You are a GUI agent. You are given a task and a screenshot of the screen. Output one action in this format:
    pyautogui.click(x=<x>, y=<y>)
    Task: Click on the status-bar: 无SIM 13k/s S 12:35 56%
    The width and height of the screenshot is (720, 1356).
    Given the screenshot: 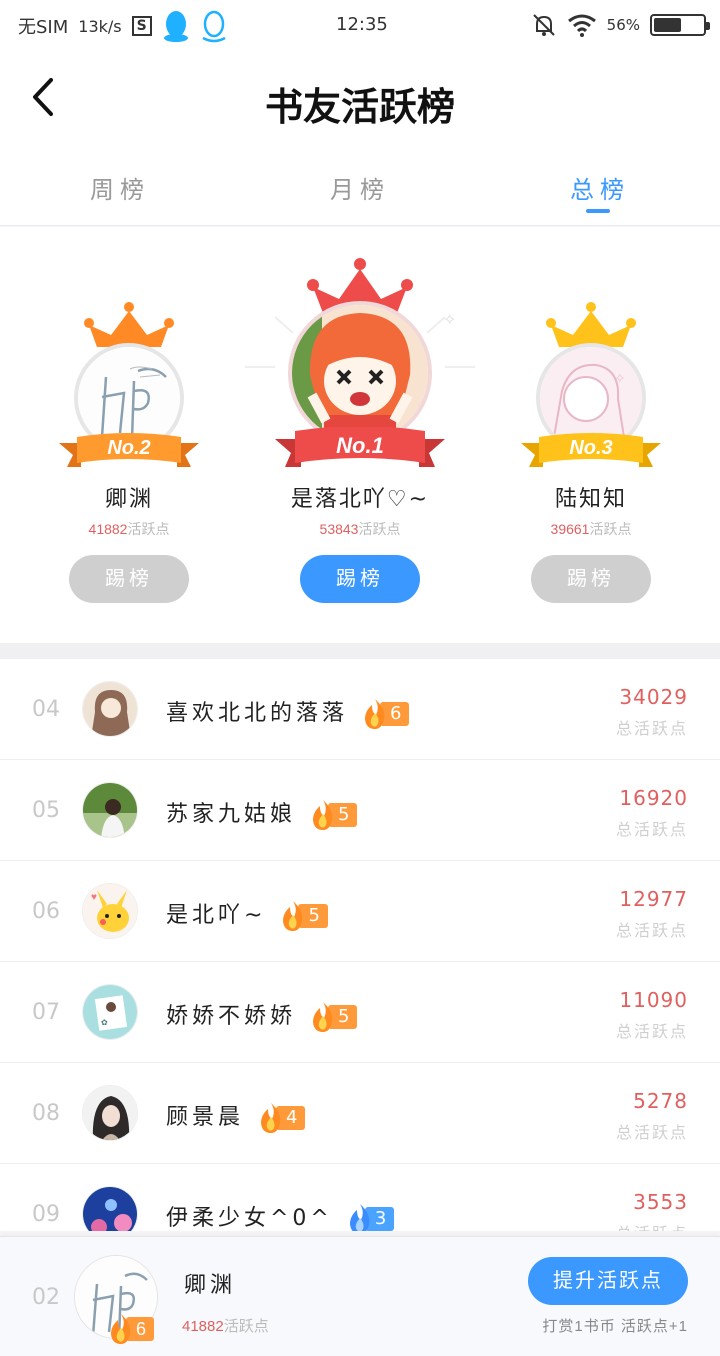 What is the action you would take?
    pyautogui.click(x=360, y=26)
    